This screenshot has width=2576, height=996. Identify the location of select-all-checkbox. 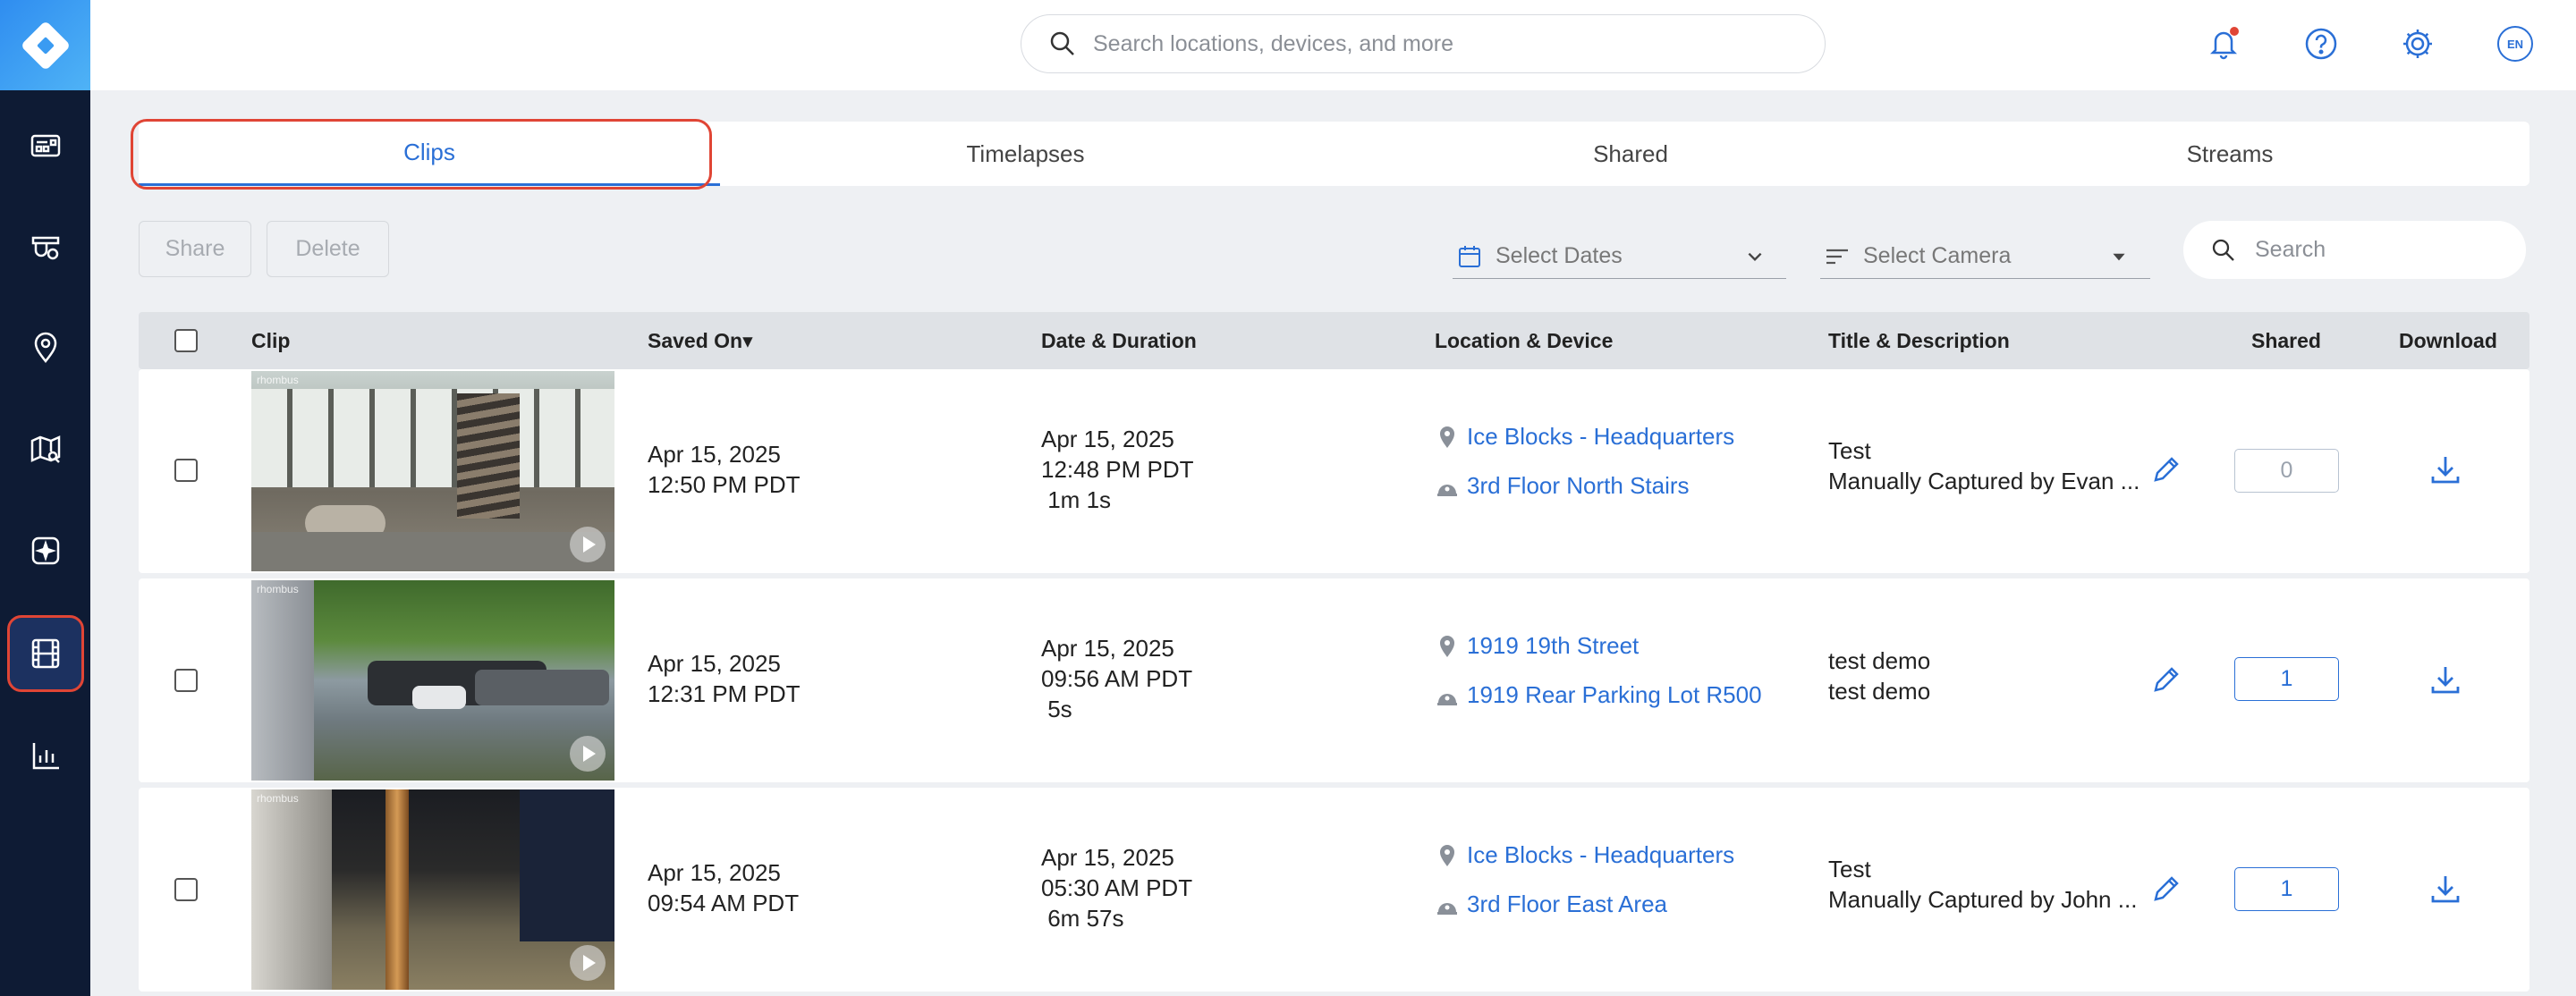
(186, 340).